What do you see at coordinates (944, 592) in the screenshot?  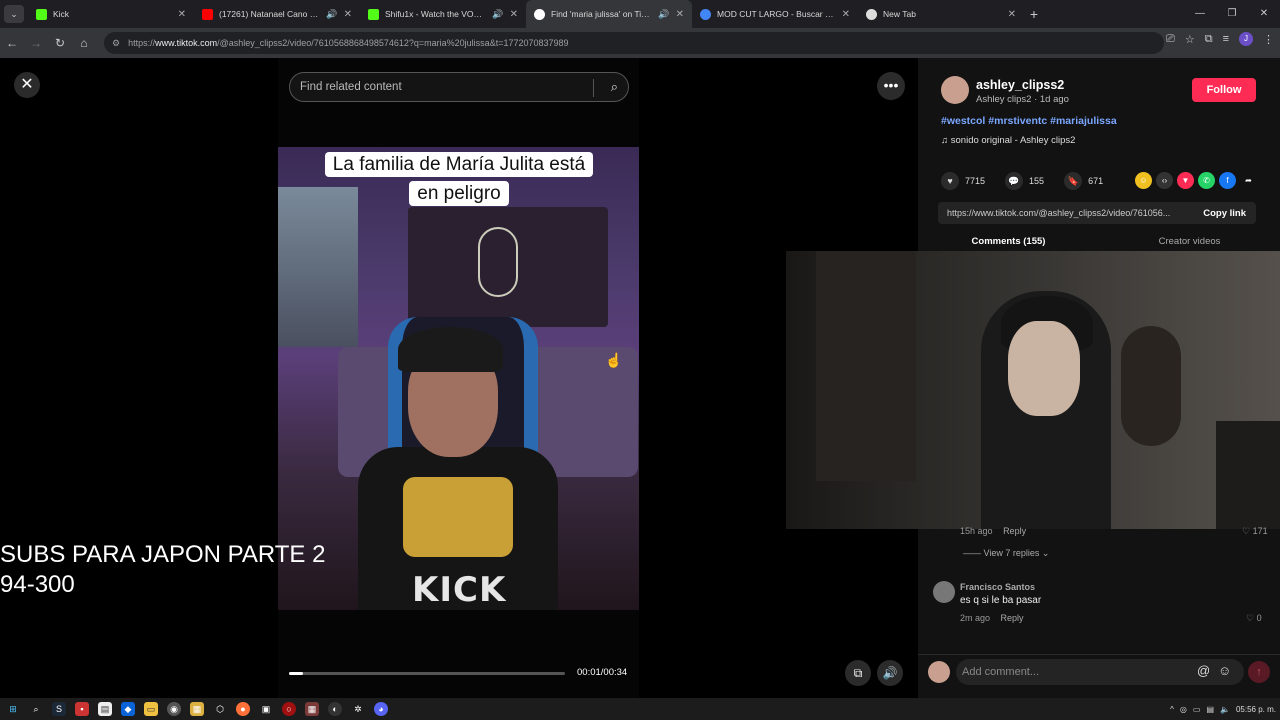 I see `commenter-avatar` at bounding box center [944, 592].